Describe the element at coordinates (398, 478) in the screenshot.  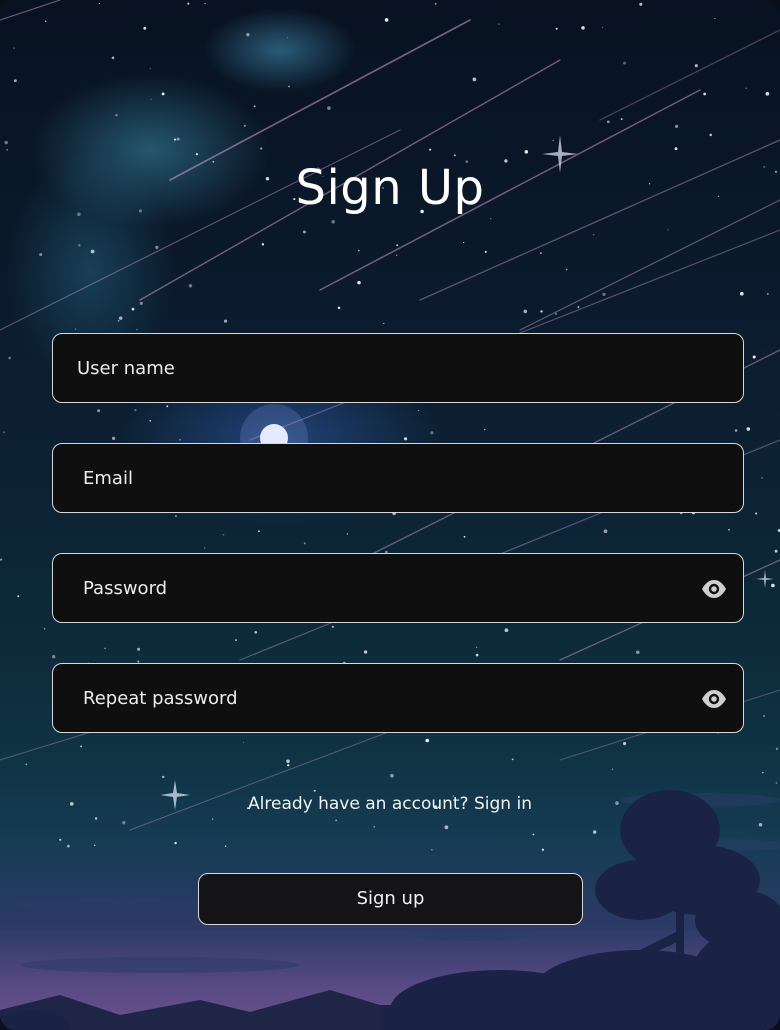
I see `email-input` at that location.